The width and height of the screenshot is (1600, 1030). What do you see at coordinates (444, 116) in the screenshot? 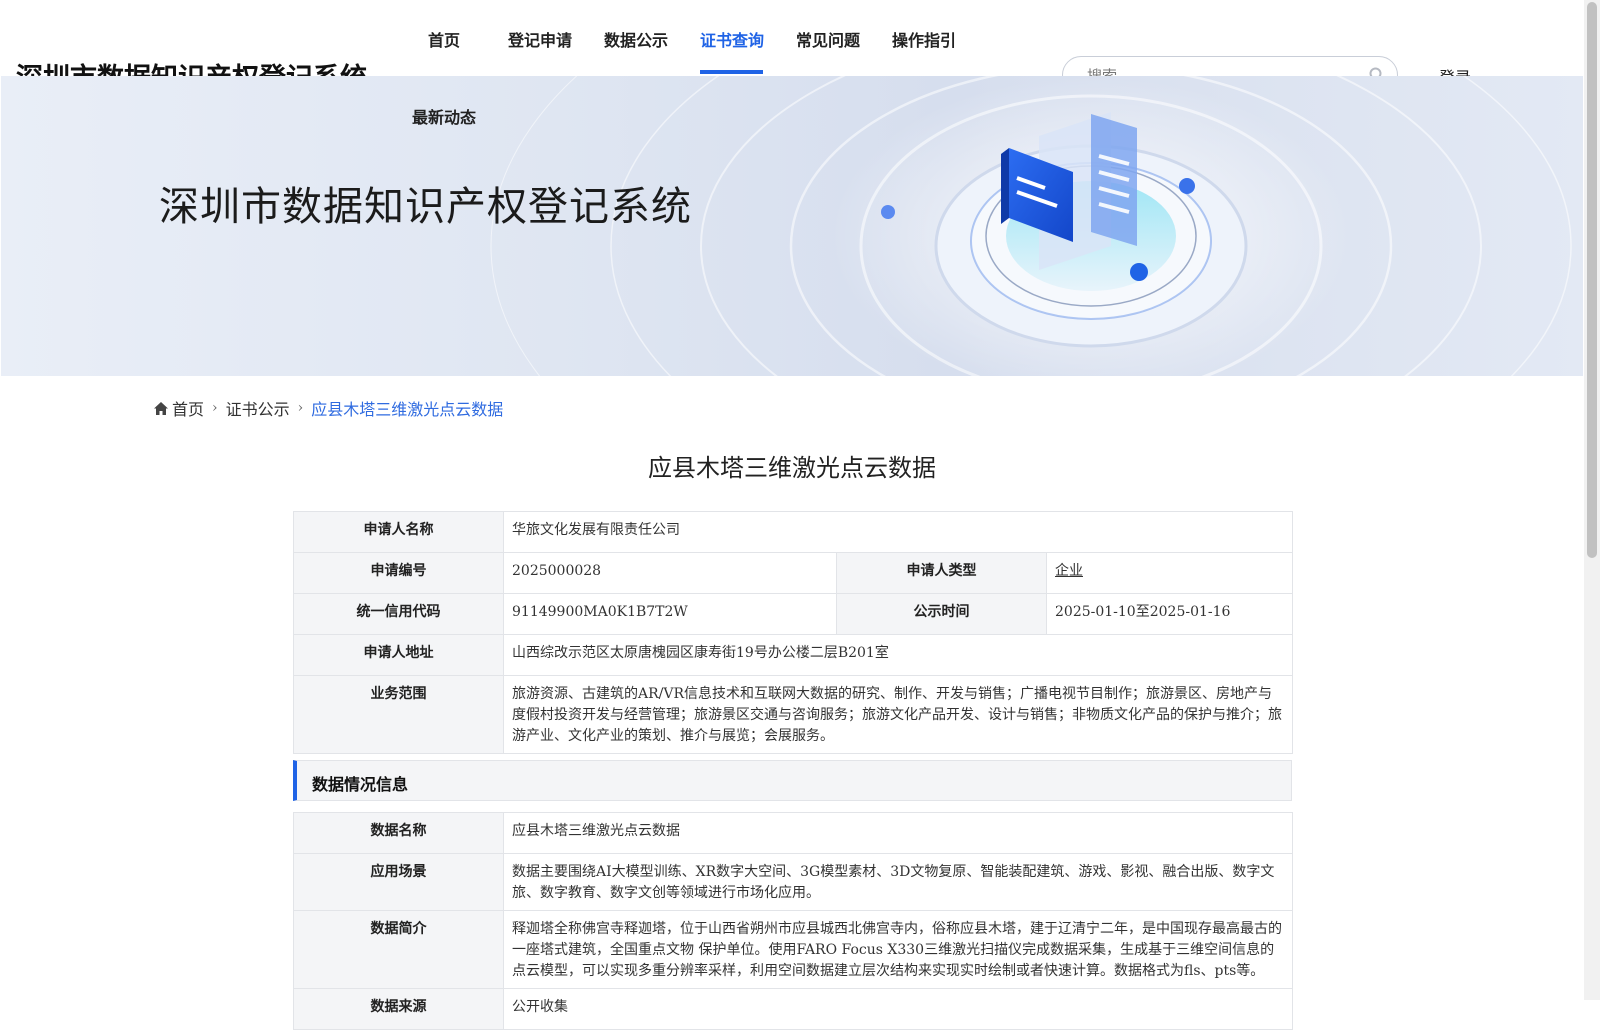
I see `nav-item-latest-news: 最新动态` at bounding box center [444, 116].